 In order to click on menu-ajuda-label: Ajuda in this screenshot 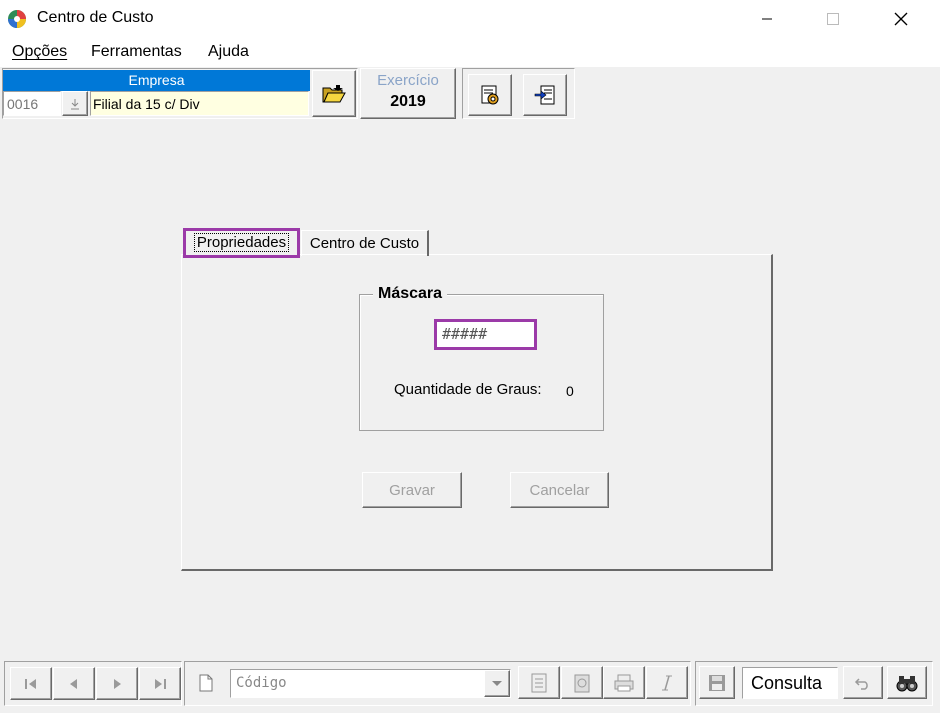, I will do `click(228, 51)`.